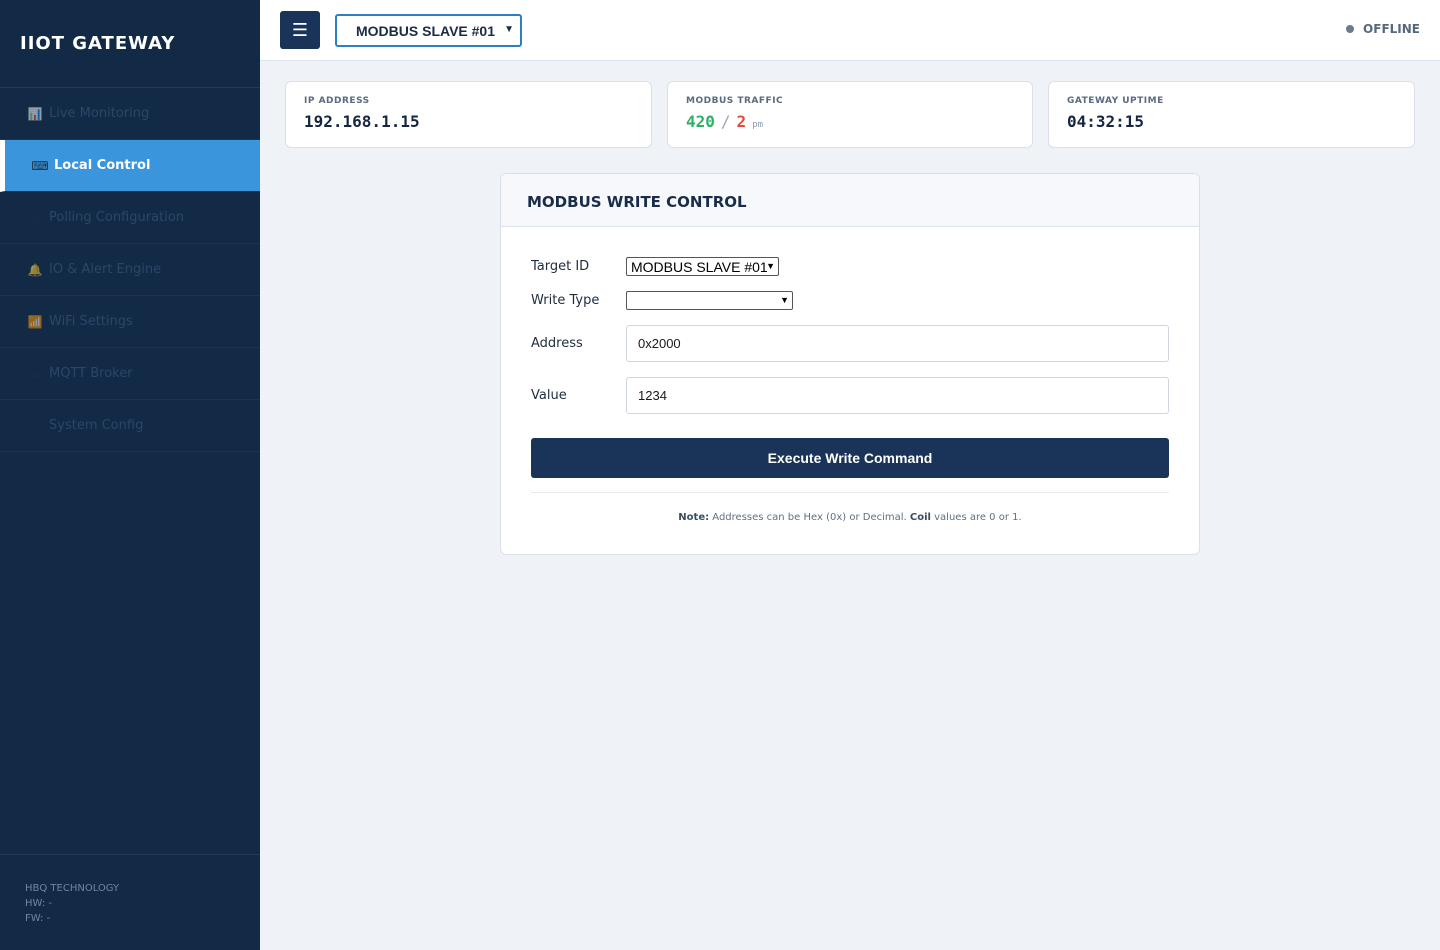  I want to click on sidebar-item-io-alert-engine: 🔔 IO & Alert Engine, so click(130, 270).